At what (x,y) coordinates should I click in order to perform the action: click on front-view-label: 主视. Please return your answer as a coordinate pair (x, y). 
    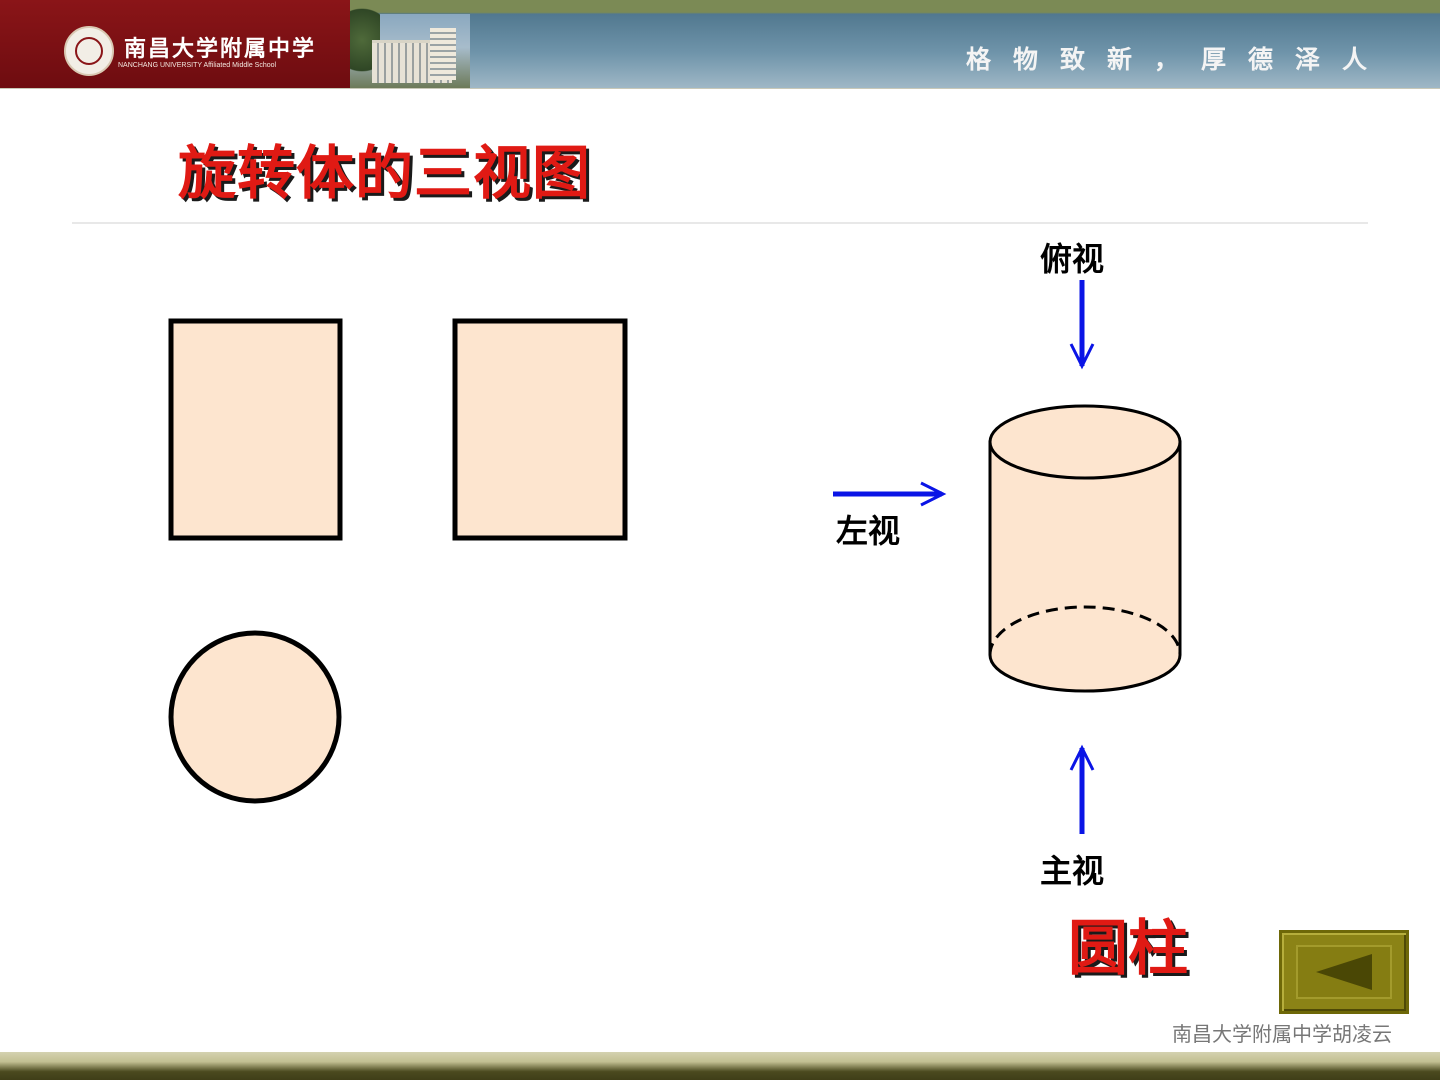
    Looking at the image, I should click on (1072, 871).